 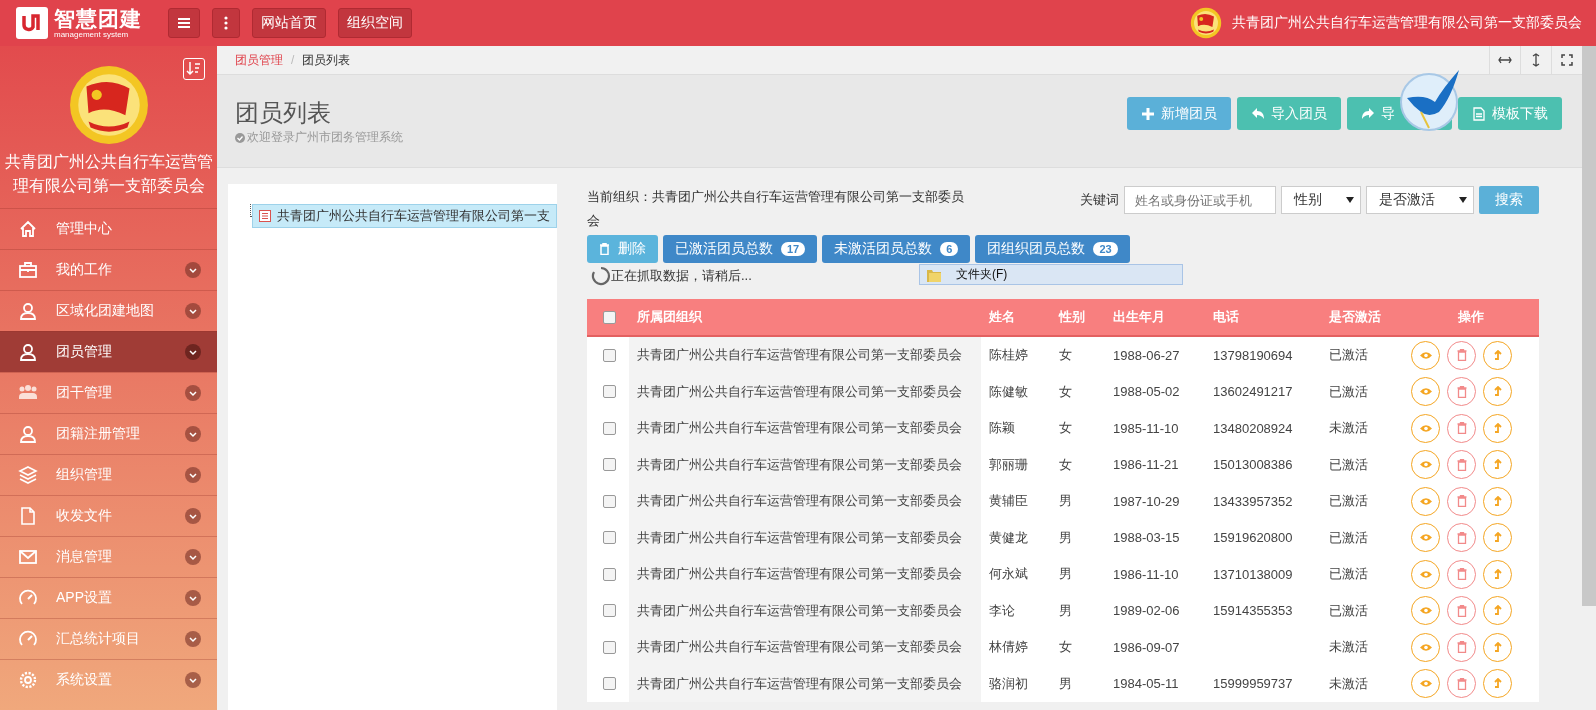 What do you see at coordinates (1510, 113) in the screenshot?
I see `template-button: 模板下载` at bounding box center [1510, 113].